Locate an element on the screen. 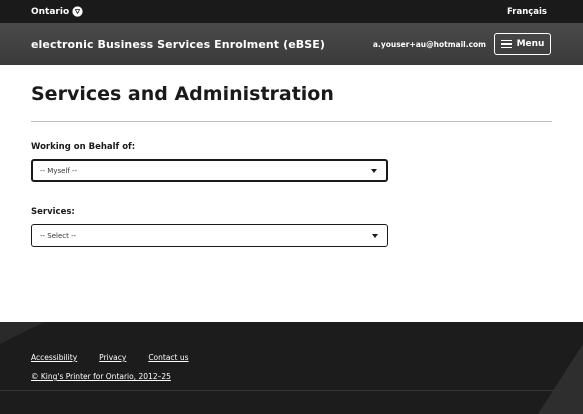 The height and width of the screenshot is (414, 583). footer-link-accessibility: Accessibility is located at coordinates (54, 357).